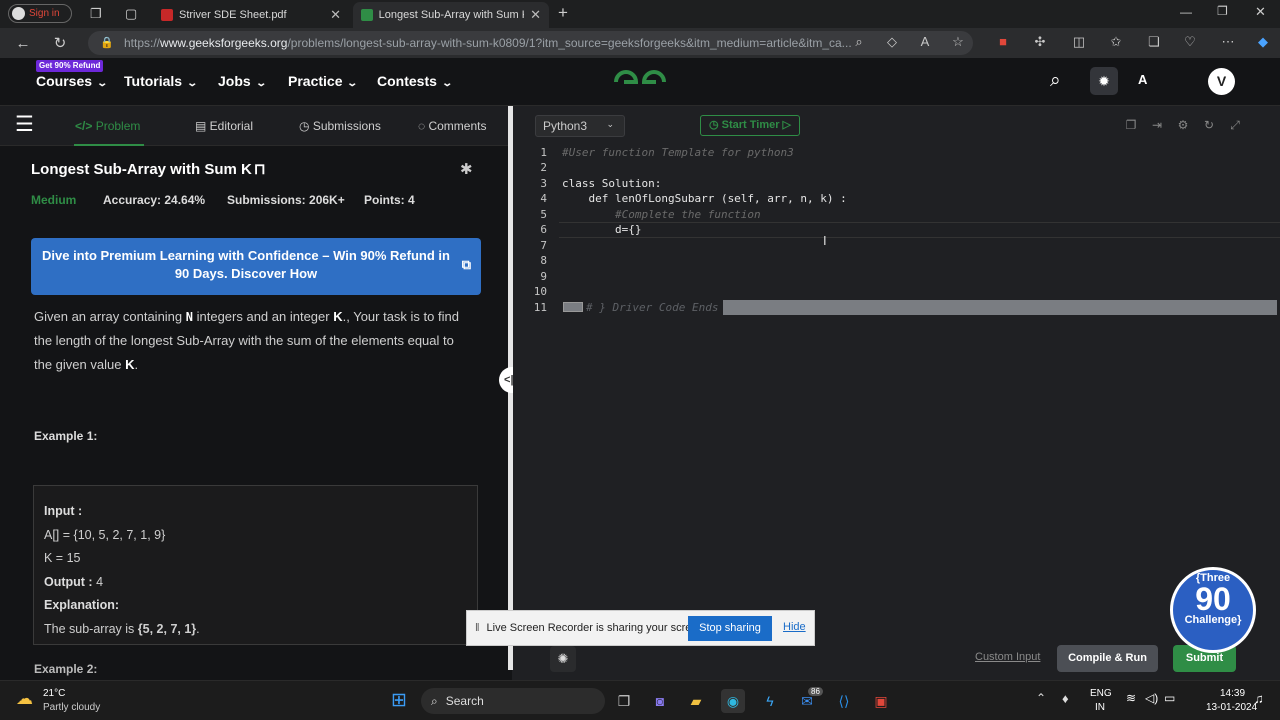 The image size is (1280, 720). What do you see at coordinates (1222, 11) in the screenshot?
I see `maximize-icon: ❐` at bounding box center [1222, 11].